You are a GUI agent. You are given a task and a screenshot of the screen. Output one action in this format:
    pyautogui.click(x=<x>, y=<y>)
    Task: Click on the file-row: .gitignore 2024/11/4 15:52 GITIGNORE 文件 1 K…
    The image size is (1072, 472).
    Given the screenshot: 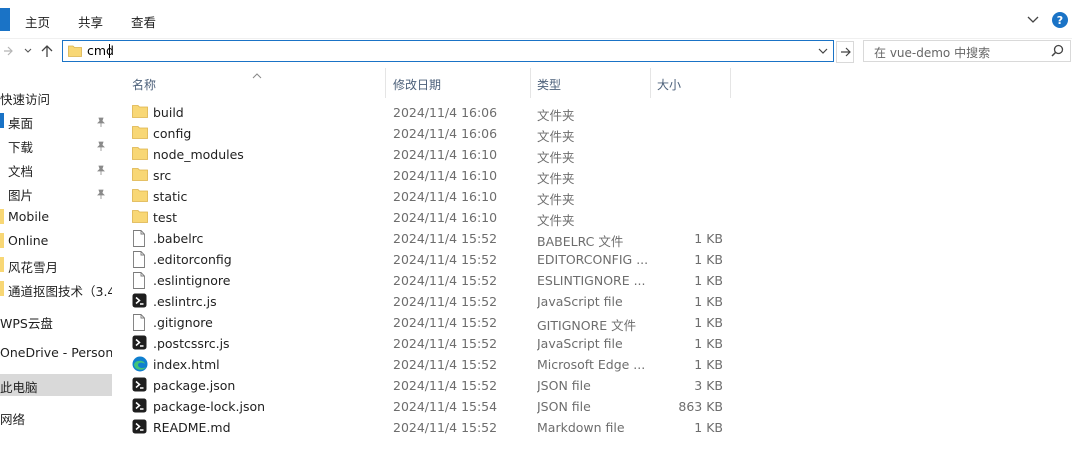 What is the action you would take?
    pyautogui.click(x=468, y=322)
    